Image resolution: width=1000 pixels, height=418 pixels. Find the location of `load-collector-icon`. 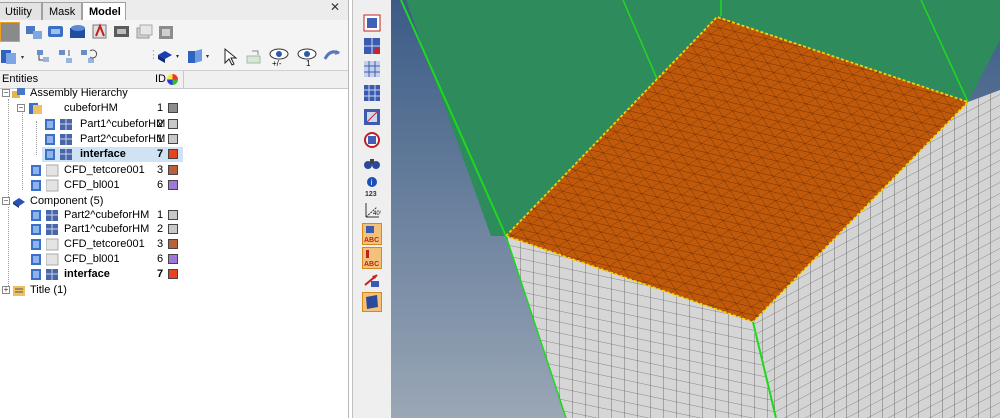

load-collector-icon is located at coordinates (100, 32).